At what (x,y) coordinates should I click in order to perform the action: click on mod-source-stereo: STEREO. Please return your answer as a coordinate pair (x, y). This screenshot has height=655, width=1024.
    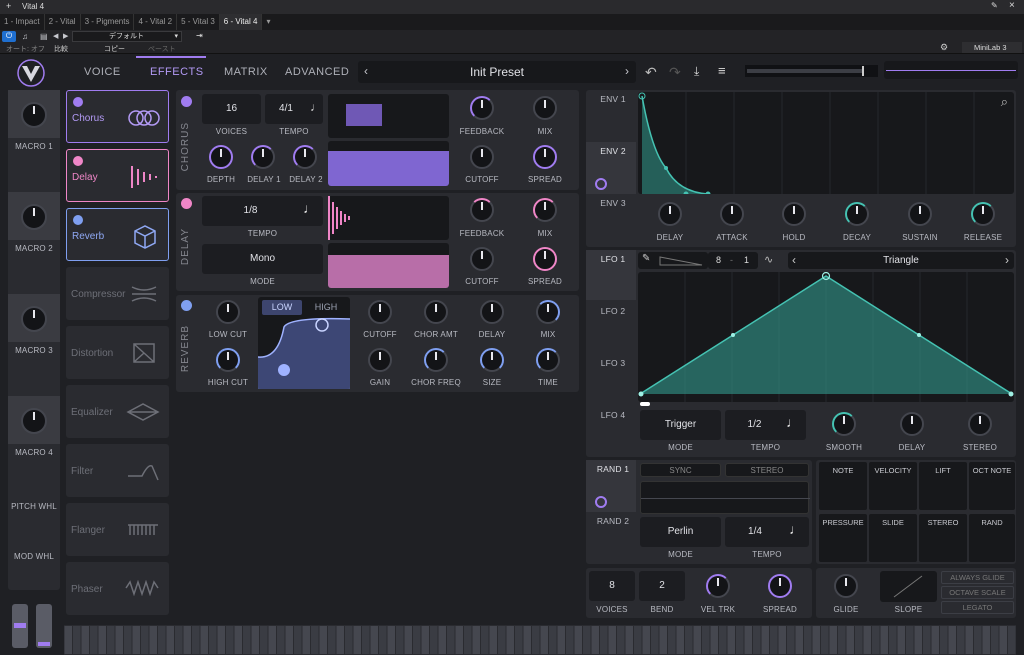
    Looking at the image, I should click on (943, 538).